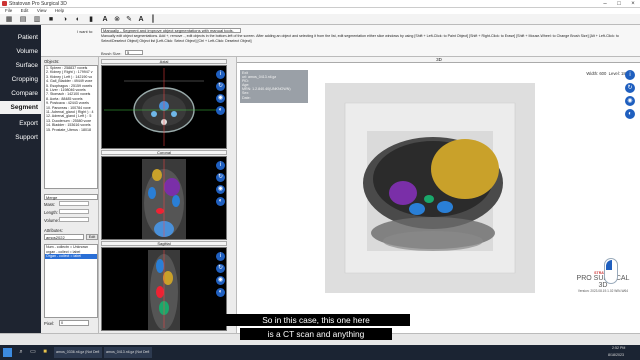 Image resolution: width=640 pixels, height=360 pixels. What do you see at coordinates (20, 107) in the screenshot?
I see `nav-segment: Segment` at bounding box center [20, 107].